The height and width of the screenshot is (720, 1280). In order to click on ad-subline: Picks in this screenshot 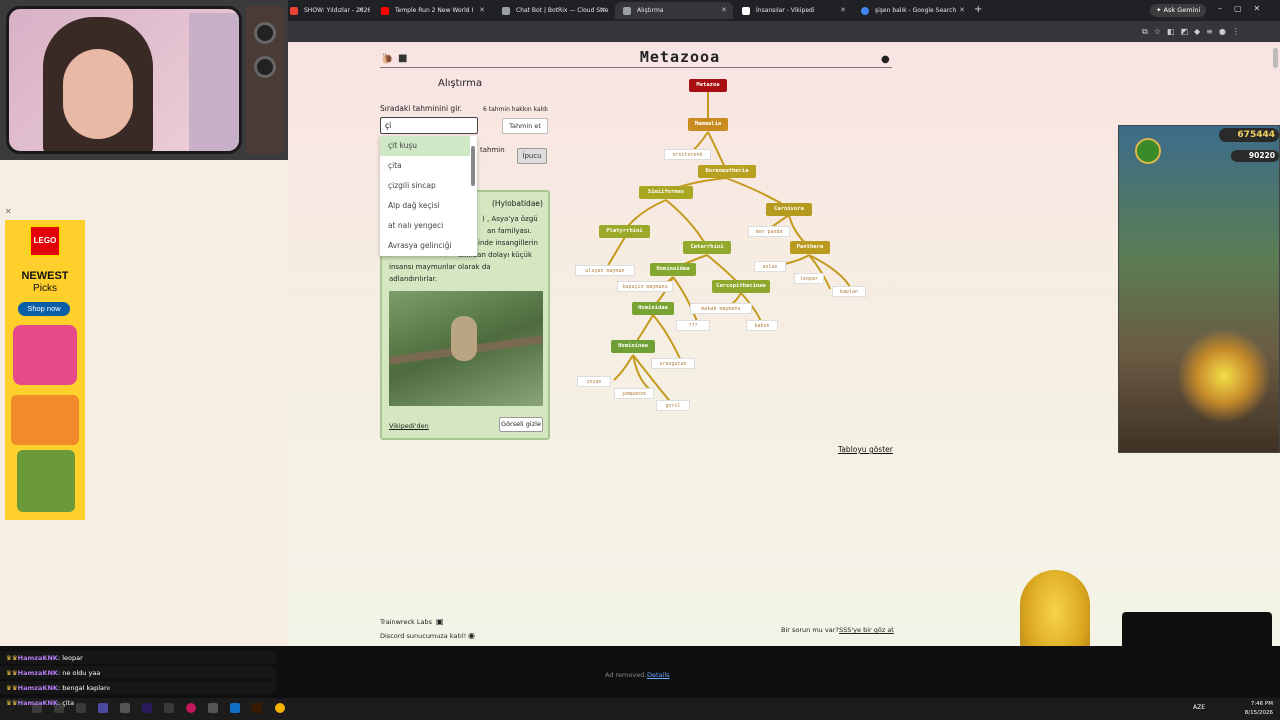, I will do `click(45, 288)`.